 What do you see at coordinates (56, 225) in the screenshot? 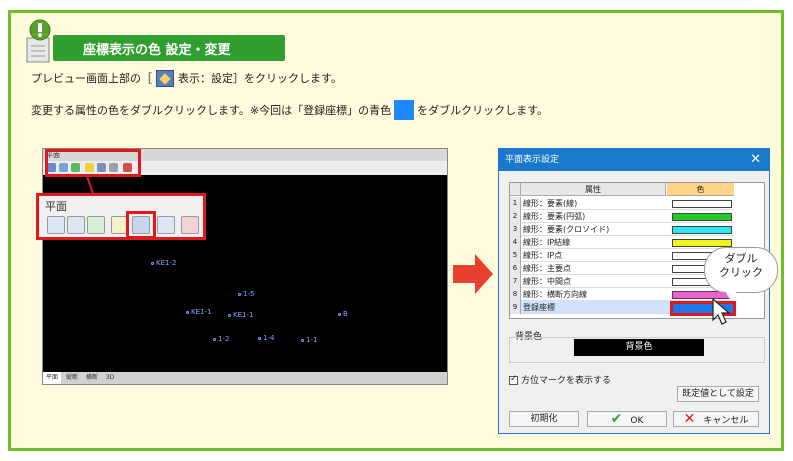
I see `print-icon` at bounding box center [56, 225].